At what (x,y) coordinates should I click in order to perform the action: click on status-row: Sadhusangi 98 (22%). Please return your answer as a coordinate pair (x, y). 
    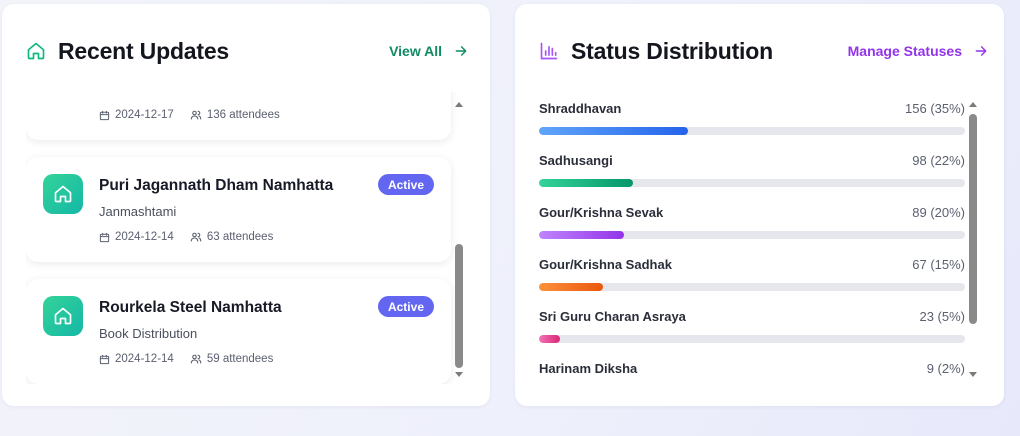
    Looking at the image, I should click on (752, 168).